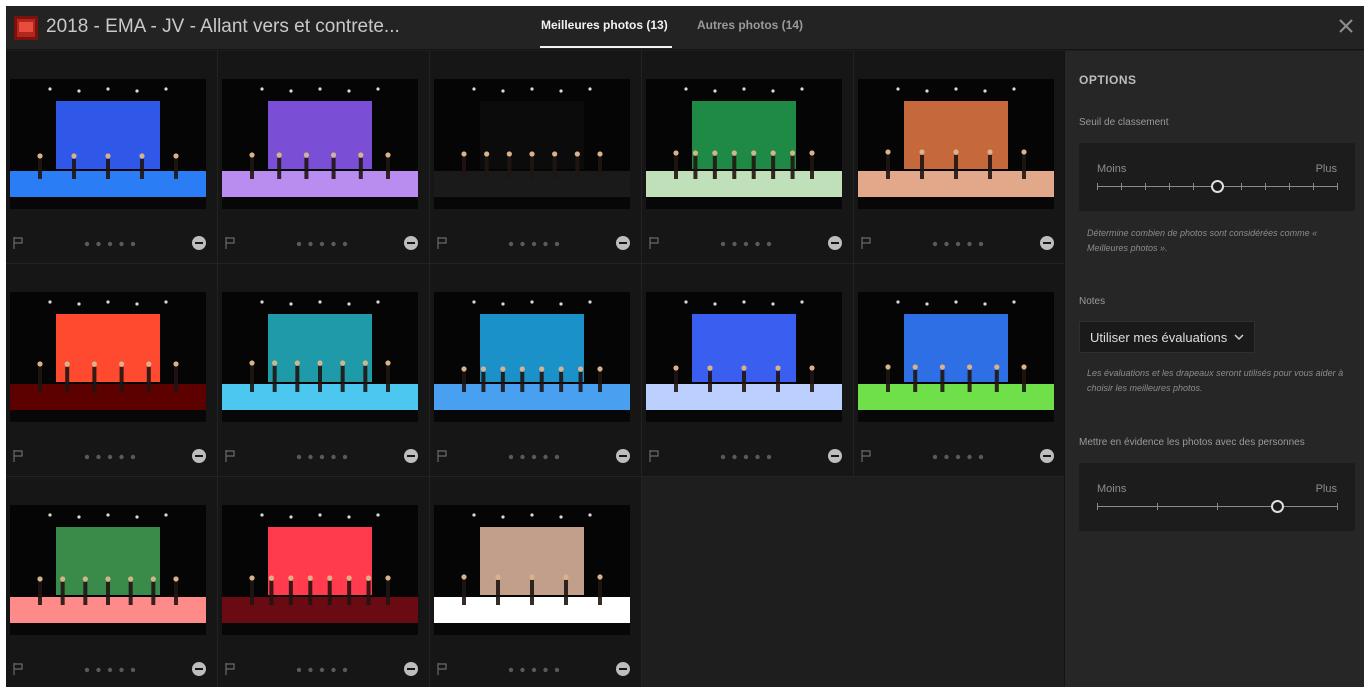  I want to click on tab-best-photos: Meilleures photos (13), so click(604, 25).